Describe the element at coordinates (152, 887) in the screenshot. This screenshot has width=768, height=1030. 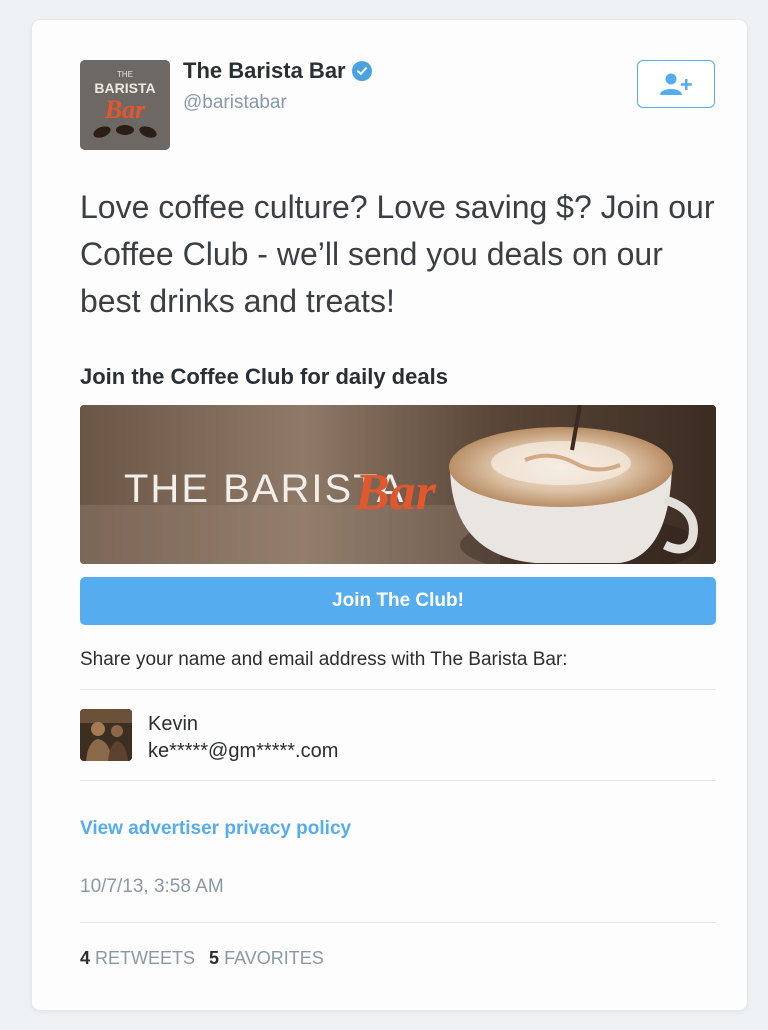
I see `tweet-timestamp: 10/7/13, 3:58 AM` at that location.